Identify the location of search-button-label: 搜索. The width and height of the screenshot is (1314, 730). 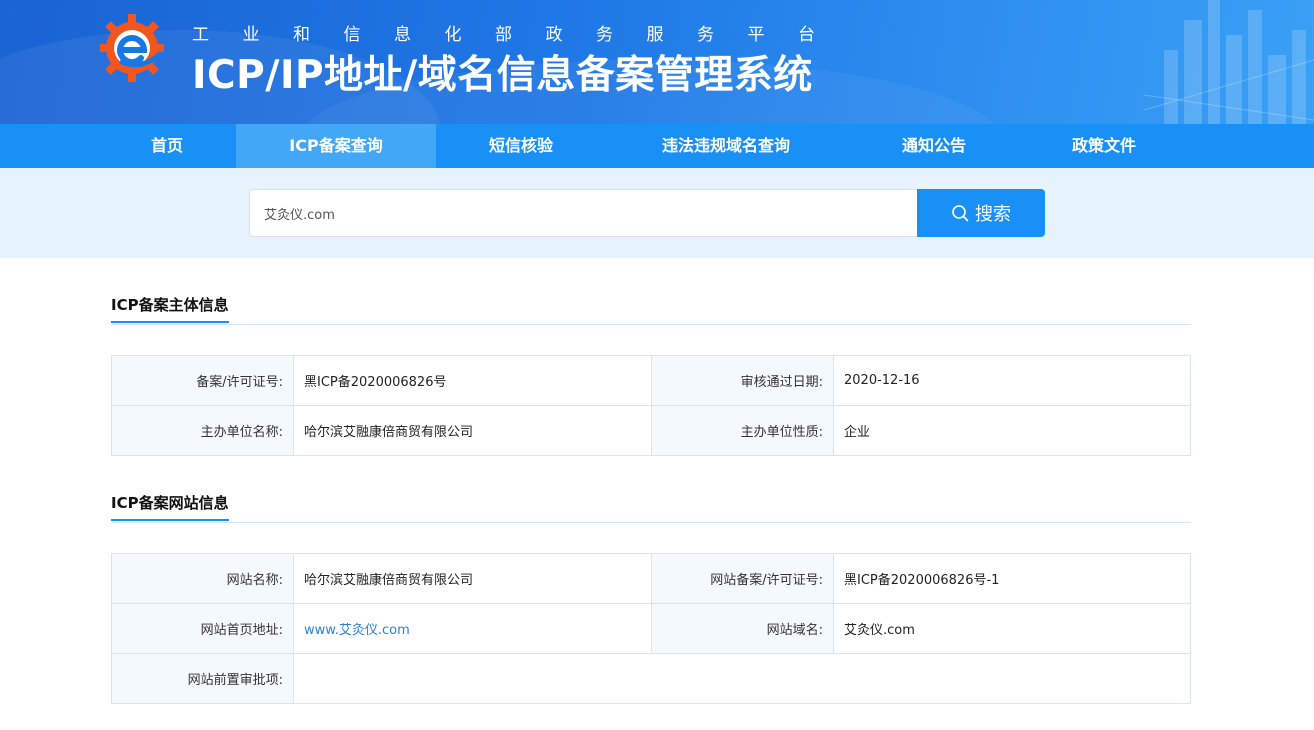
(993, 214).